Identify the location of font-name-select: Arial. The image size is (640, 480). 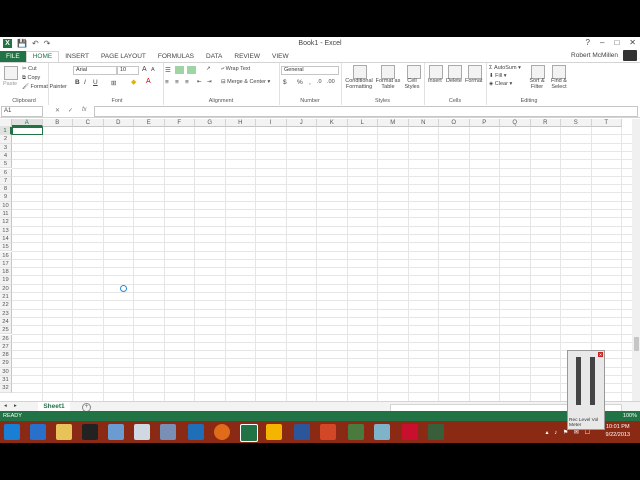
(95, 70).